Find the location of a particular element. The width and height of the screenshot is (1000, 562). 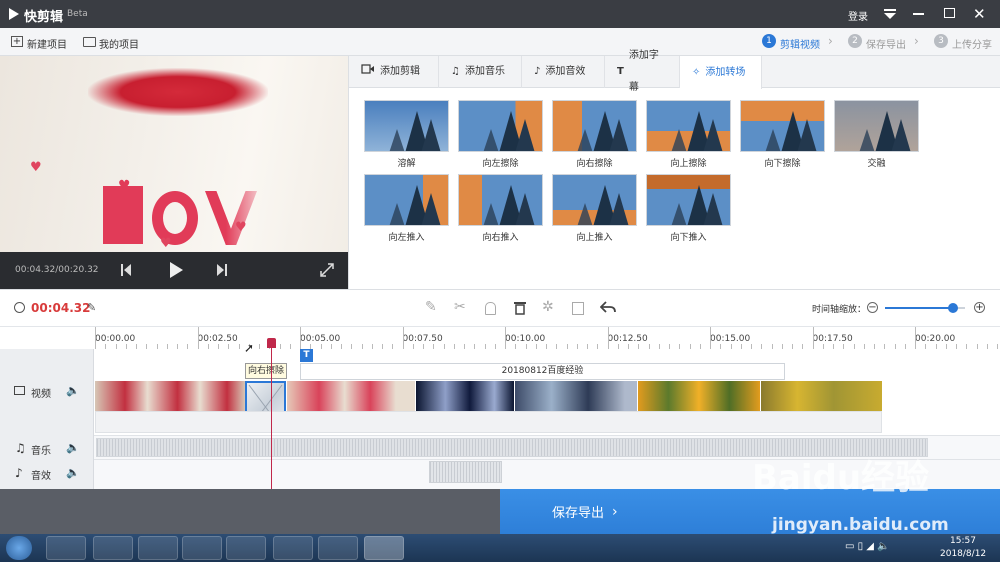

subtitle-marker-icon: T is located at coordinates (306, 355).